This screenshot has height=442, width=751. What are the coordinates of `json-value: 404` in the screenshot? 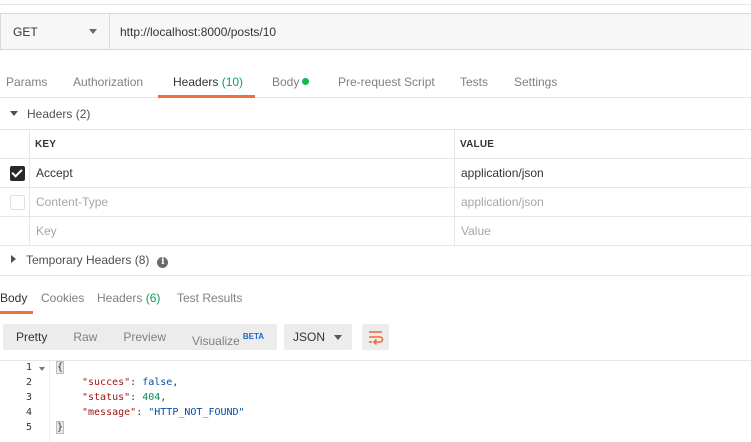 It's located at (151, 397).